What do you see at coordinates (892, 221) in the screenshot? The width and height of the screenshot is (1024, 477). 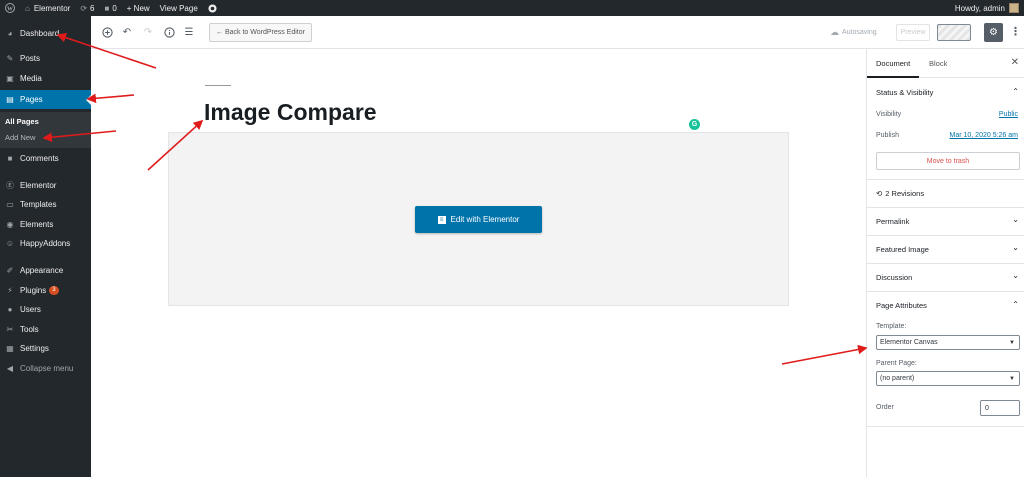 I see `permalink-panel-title: Permalink` at bounding box center [892, 221].